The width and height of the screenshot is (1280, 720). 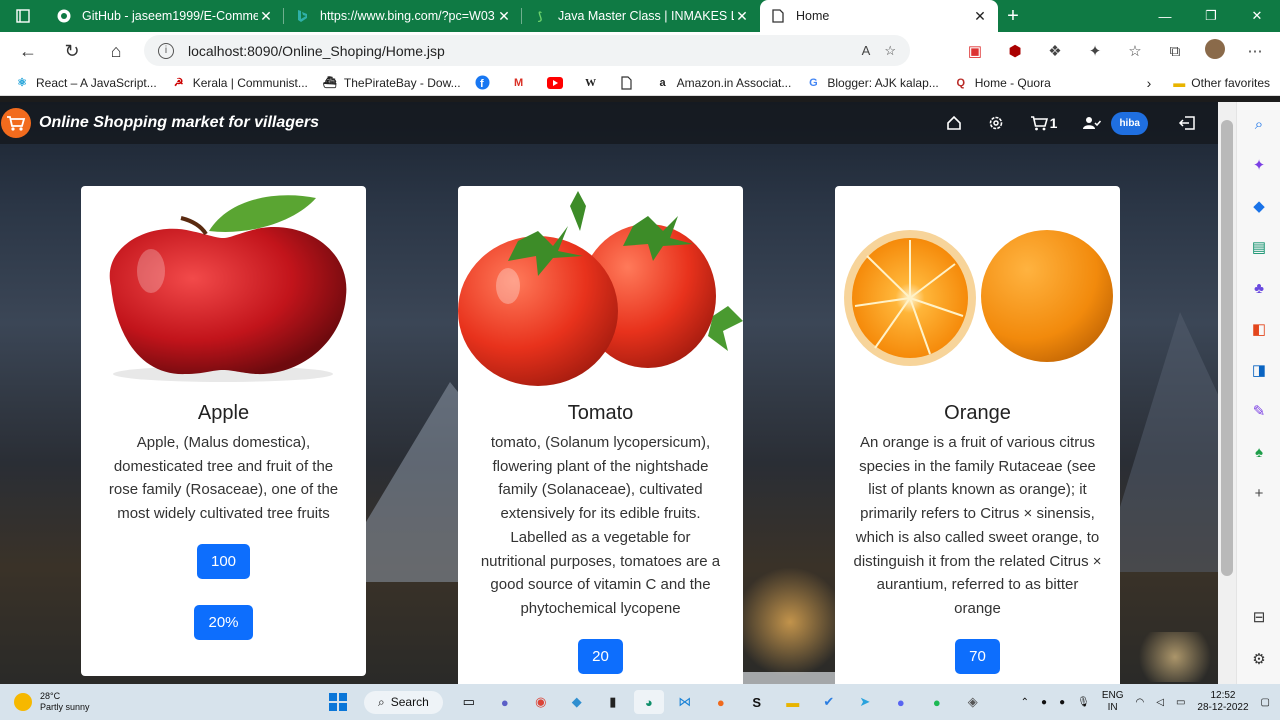 What do you see at coordinates (866, 50) in the screenshot?
I see `read-aloud-icon: A` at bounding box center [866, 50].